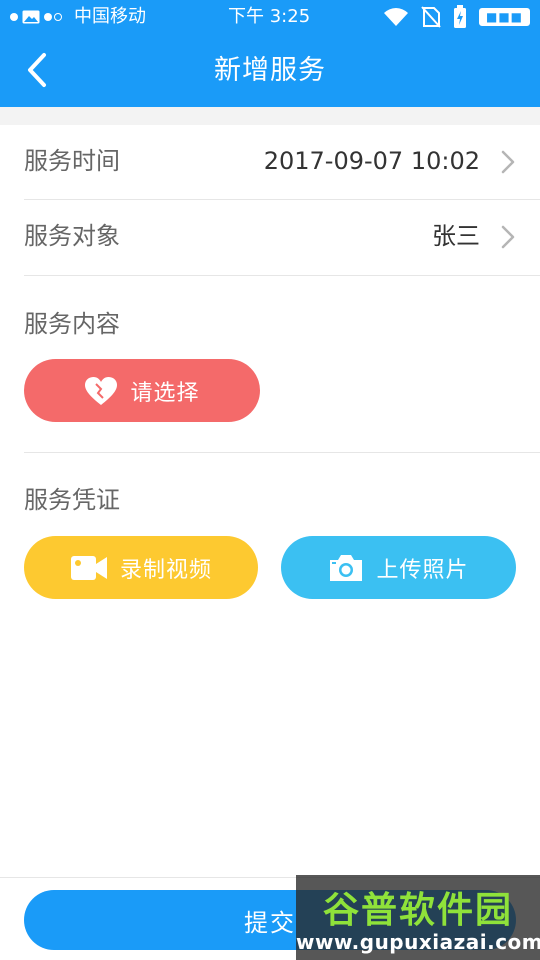  Describe the element at coordinates (459, 16) in the screenshot. I see `charging-battery-icon` at that location.